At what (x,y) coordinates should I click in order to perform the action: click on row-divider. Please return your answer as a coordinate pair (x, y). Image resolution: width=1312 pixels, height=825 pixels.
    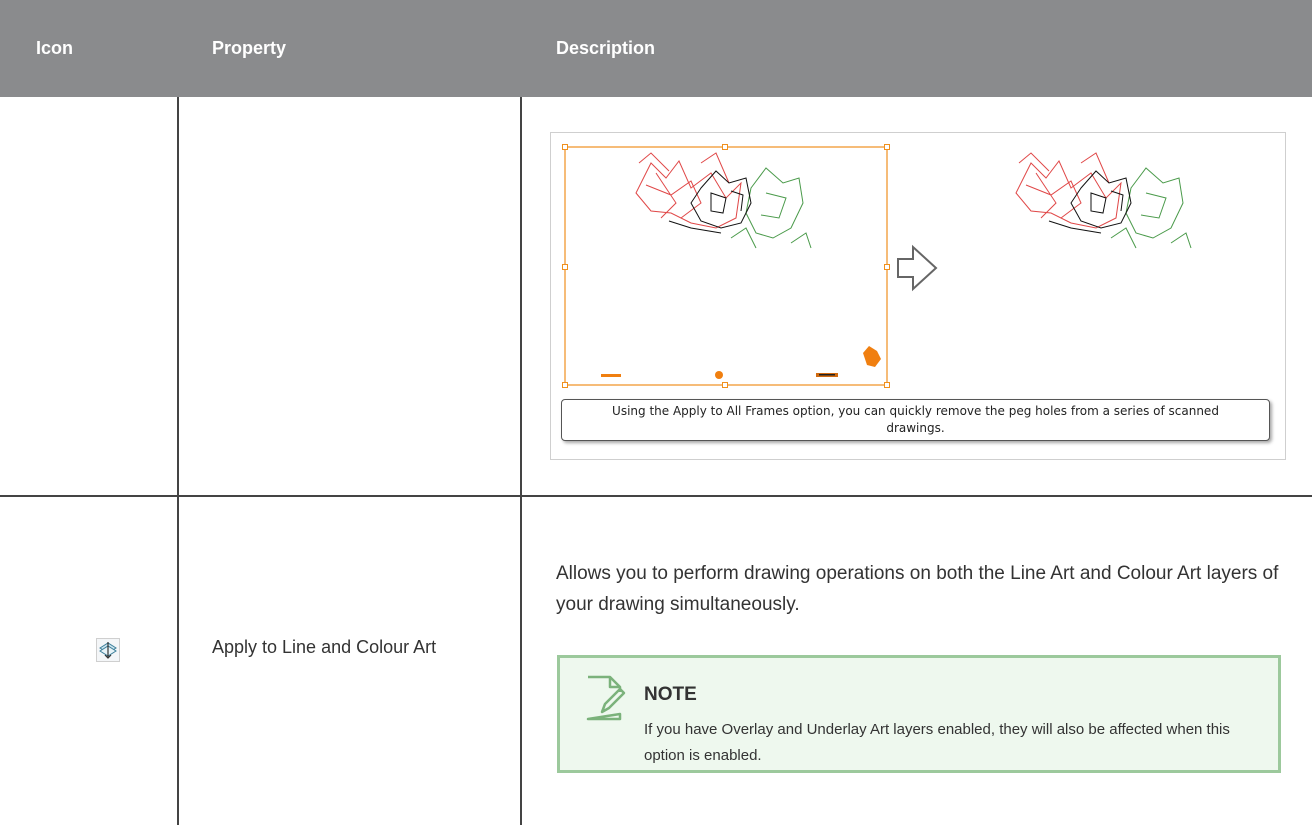
    Looking at the image, I should click on (656, 496).